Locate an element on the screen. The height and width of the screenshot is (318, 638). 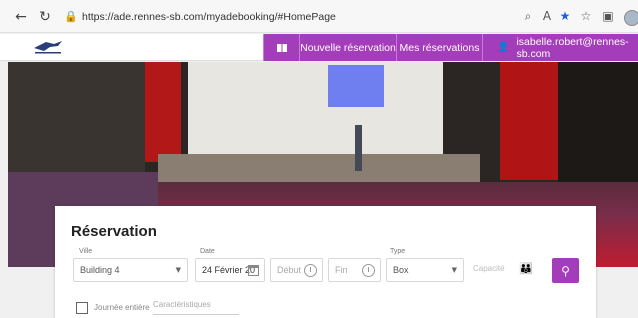
reservation-title: Réservation is located at coordinates (114, 231).